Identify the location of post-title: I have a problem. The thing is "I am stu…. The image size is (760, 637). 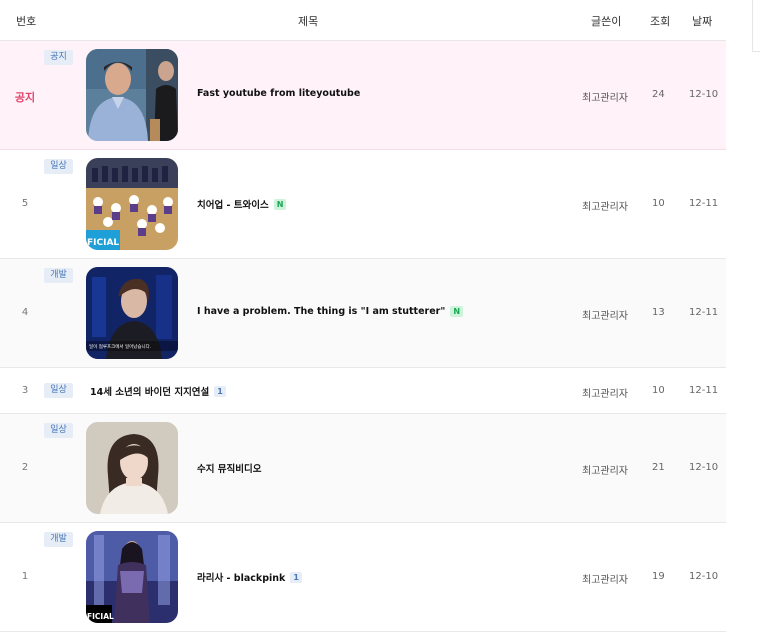
(321, 311).